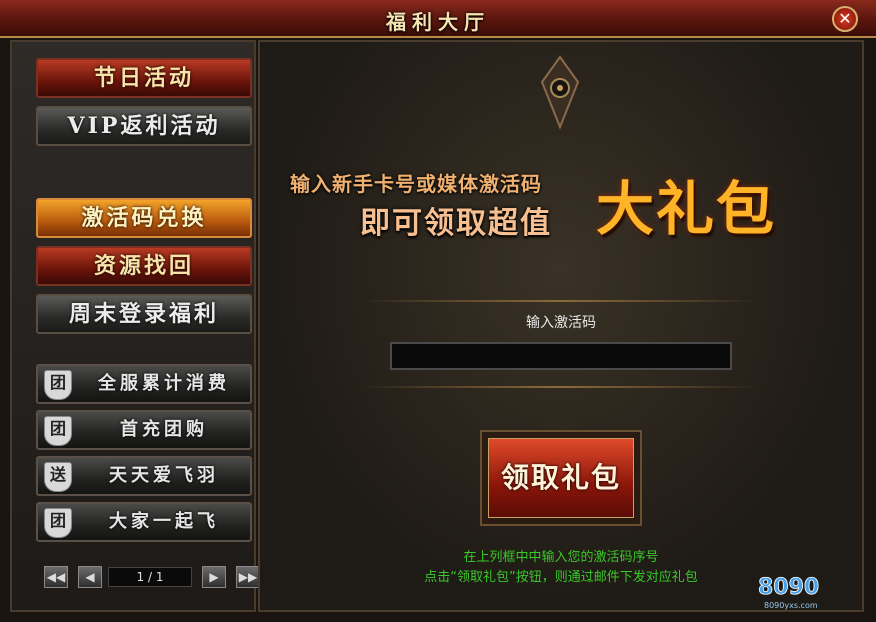 Image resolution: width=876 pixels, height=622 pixels. I want to click on input-label: 输入激活码, so click(561, 323).